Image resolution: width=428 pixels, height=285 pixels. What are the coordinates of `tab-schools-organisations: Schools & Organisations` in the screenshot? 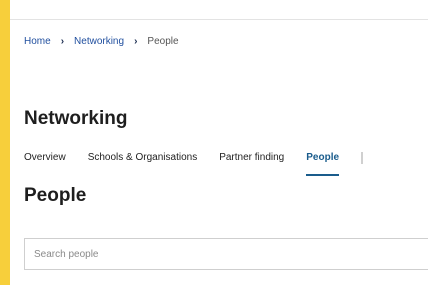 It's located at (143, 163).